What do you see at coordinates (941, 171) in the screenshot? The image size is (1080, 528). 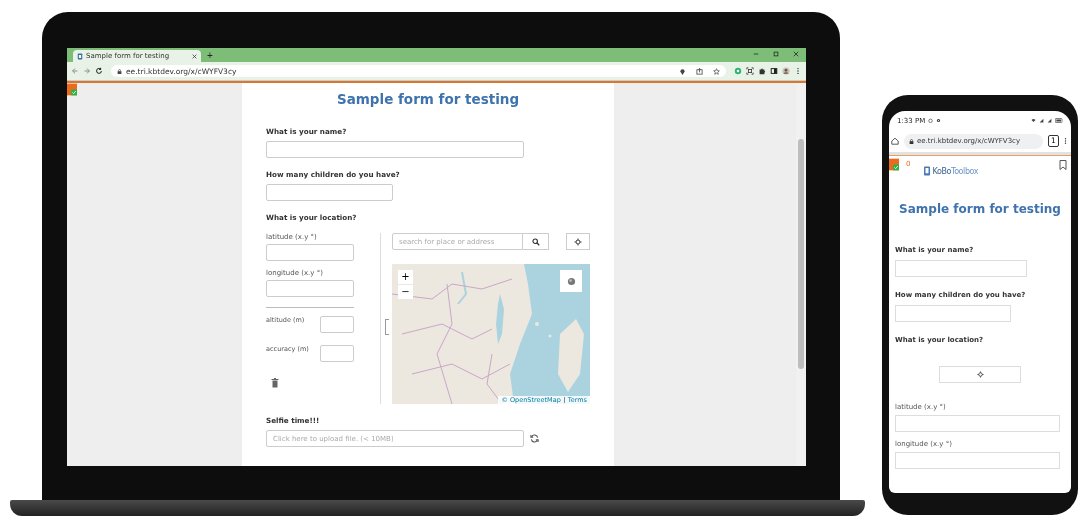 I see `logo-text: KoBo` at bounding box center [941, 171].